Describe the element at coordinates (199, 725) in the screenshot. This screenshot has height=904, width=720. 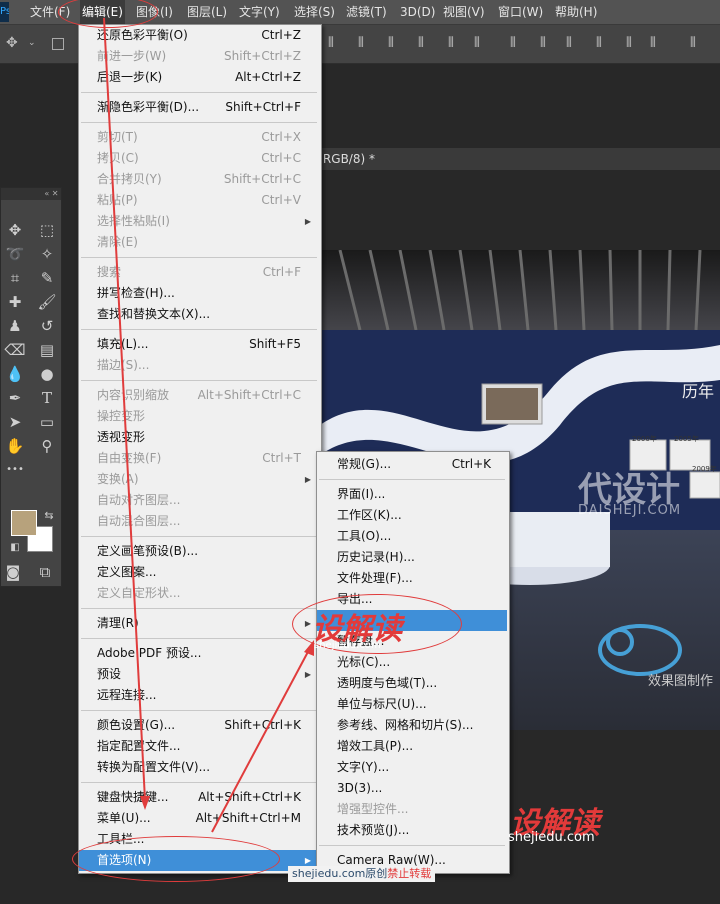
I see `edit-menu-item: 颜色设置(G)... Shift+Ctrl+K` at that location.